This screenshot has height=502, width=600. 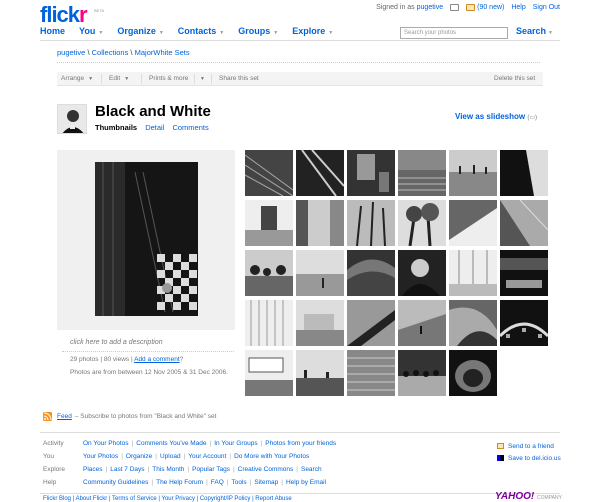 What do you see at coordinates (148, 351) in the screenshot?
I see `description-divider` at bounding box center [148, 351].